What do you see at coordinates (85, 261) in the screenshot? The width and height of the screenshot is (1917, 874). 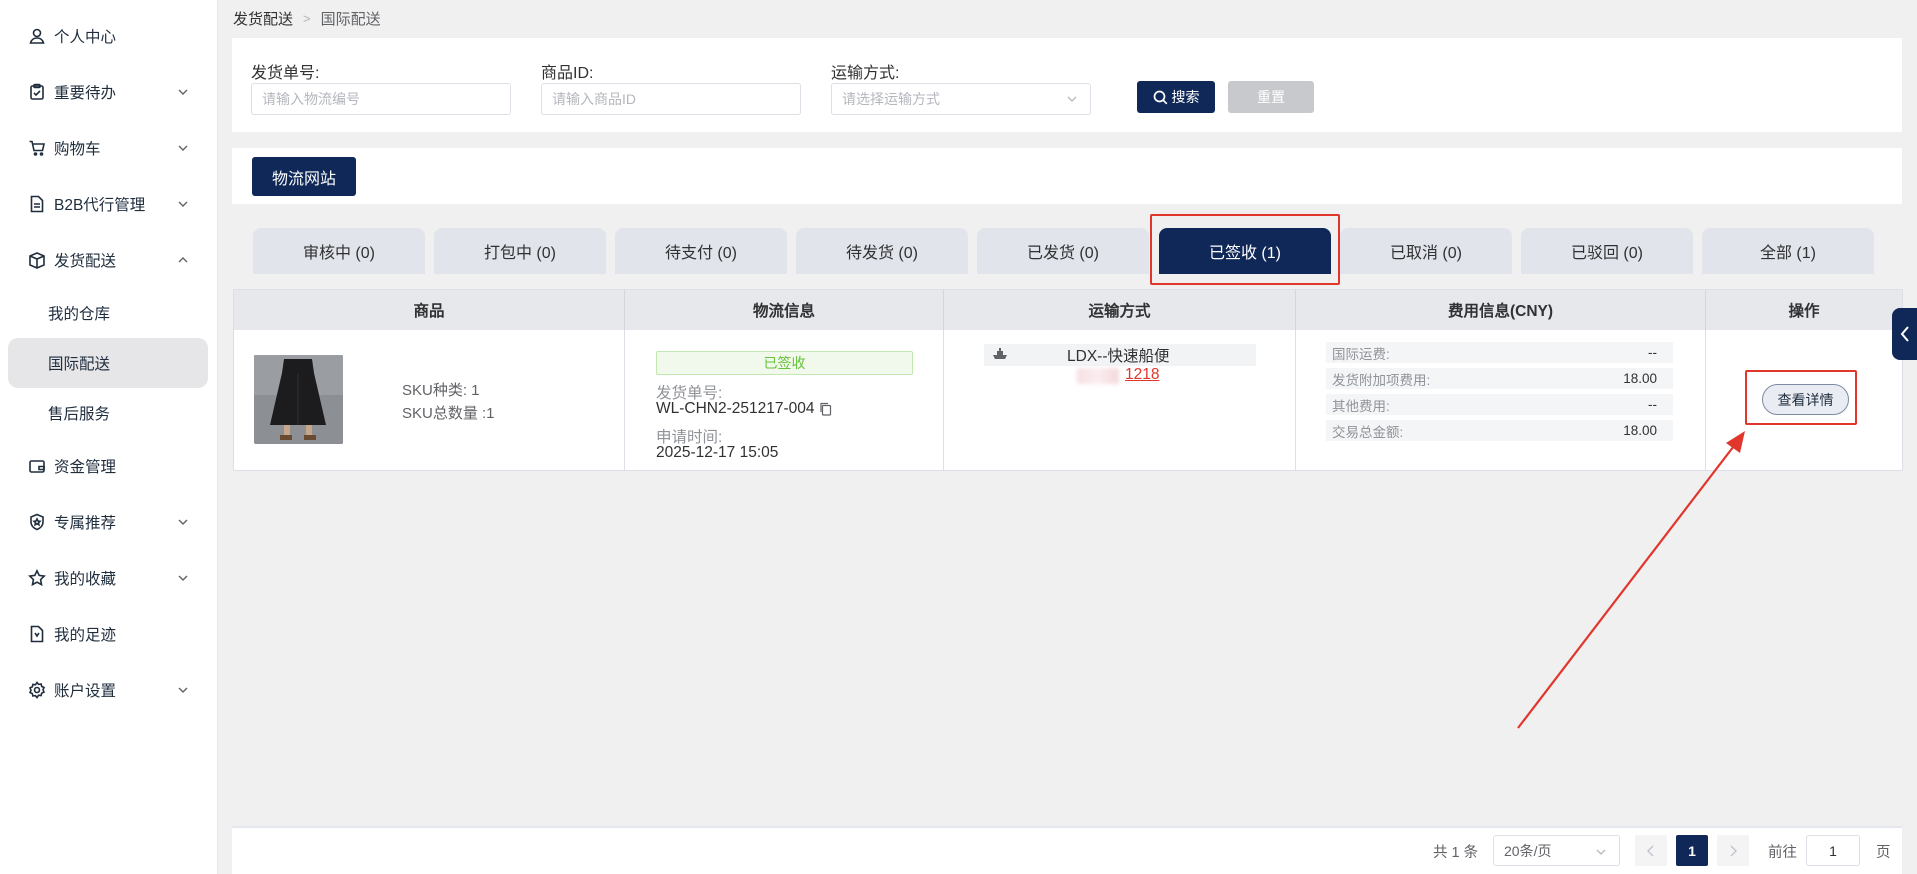 I see `sidebar-item-label: 发货配送` at bounding box center [85, 261].